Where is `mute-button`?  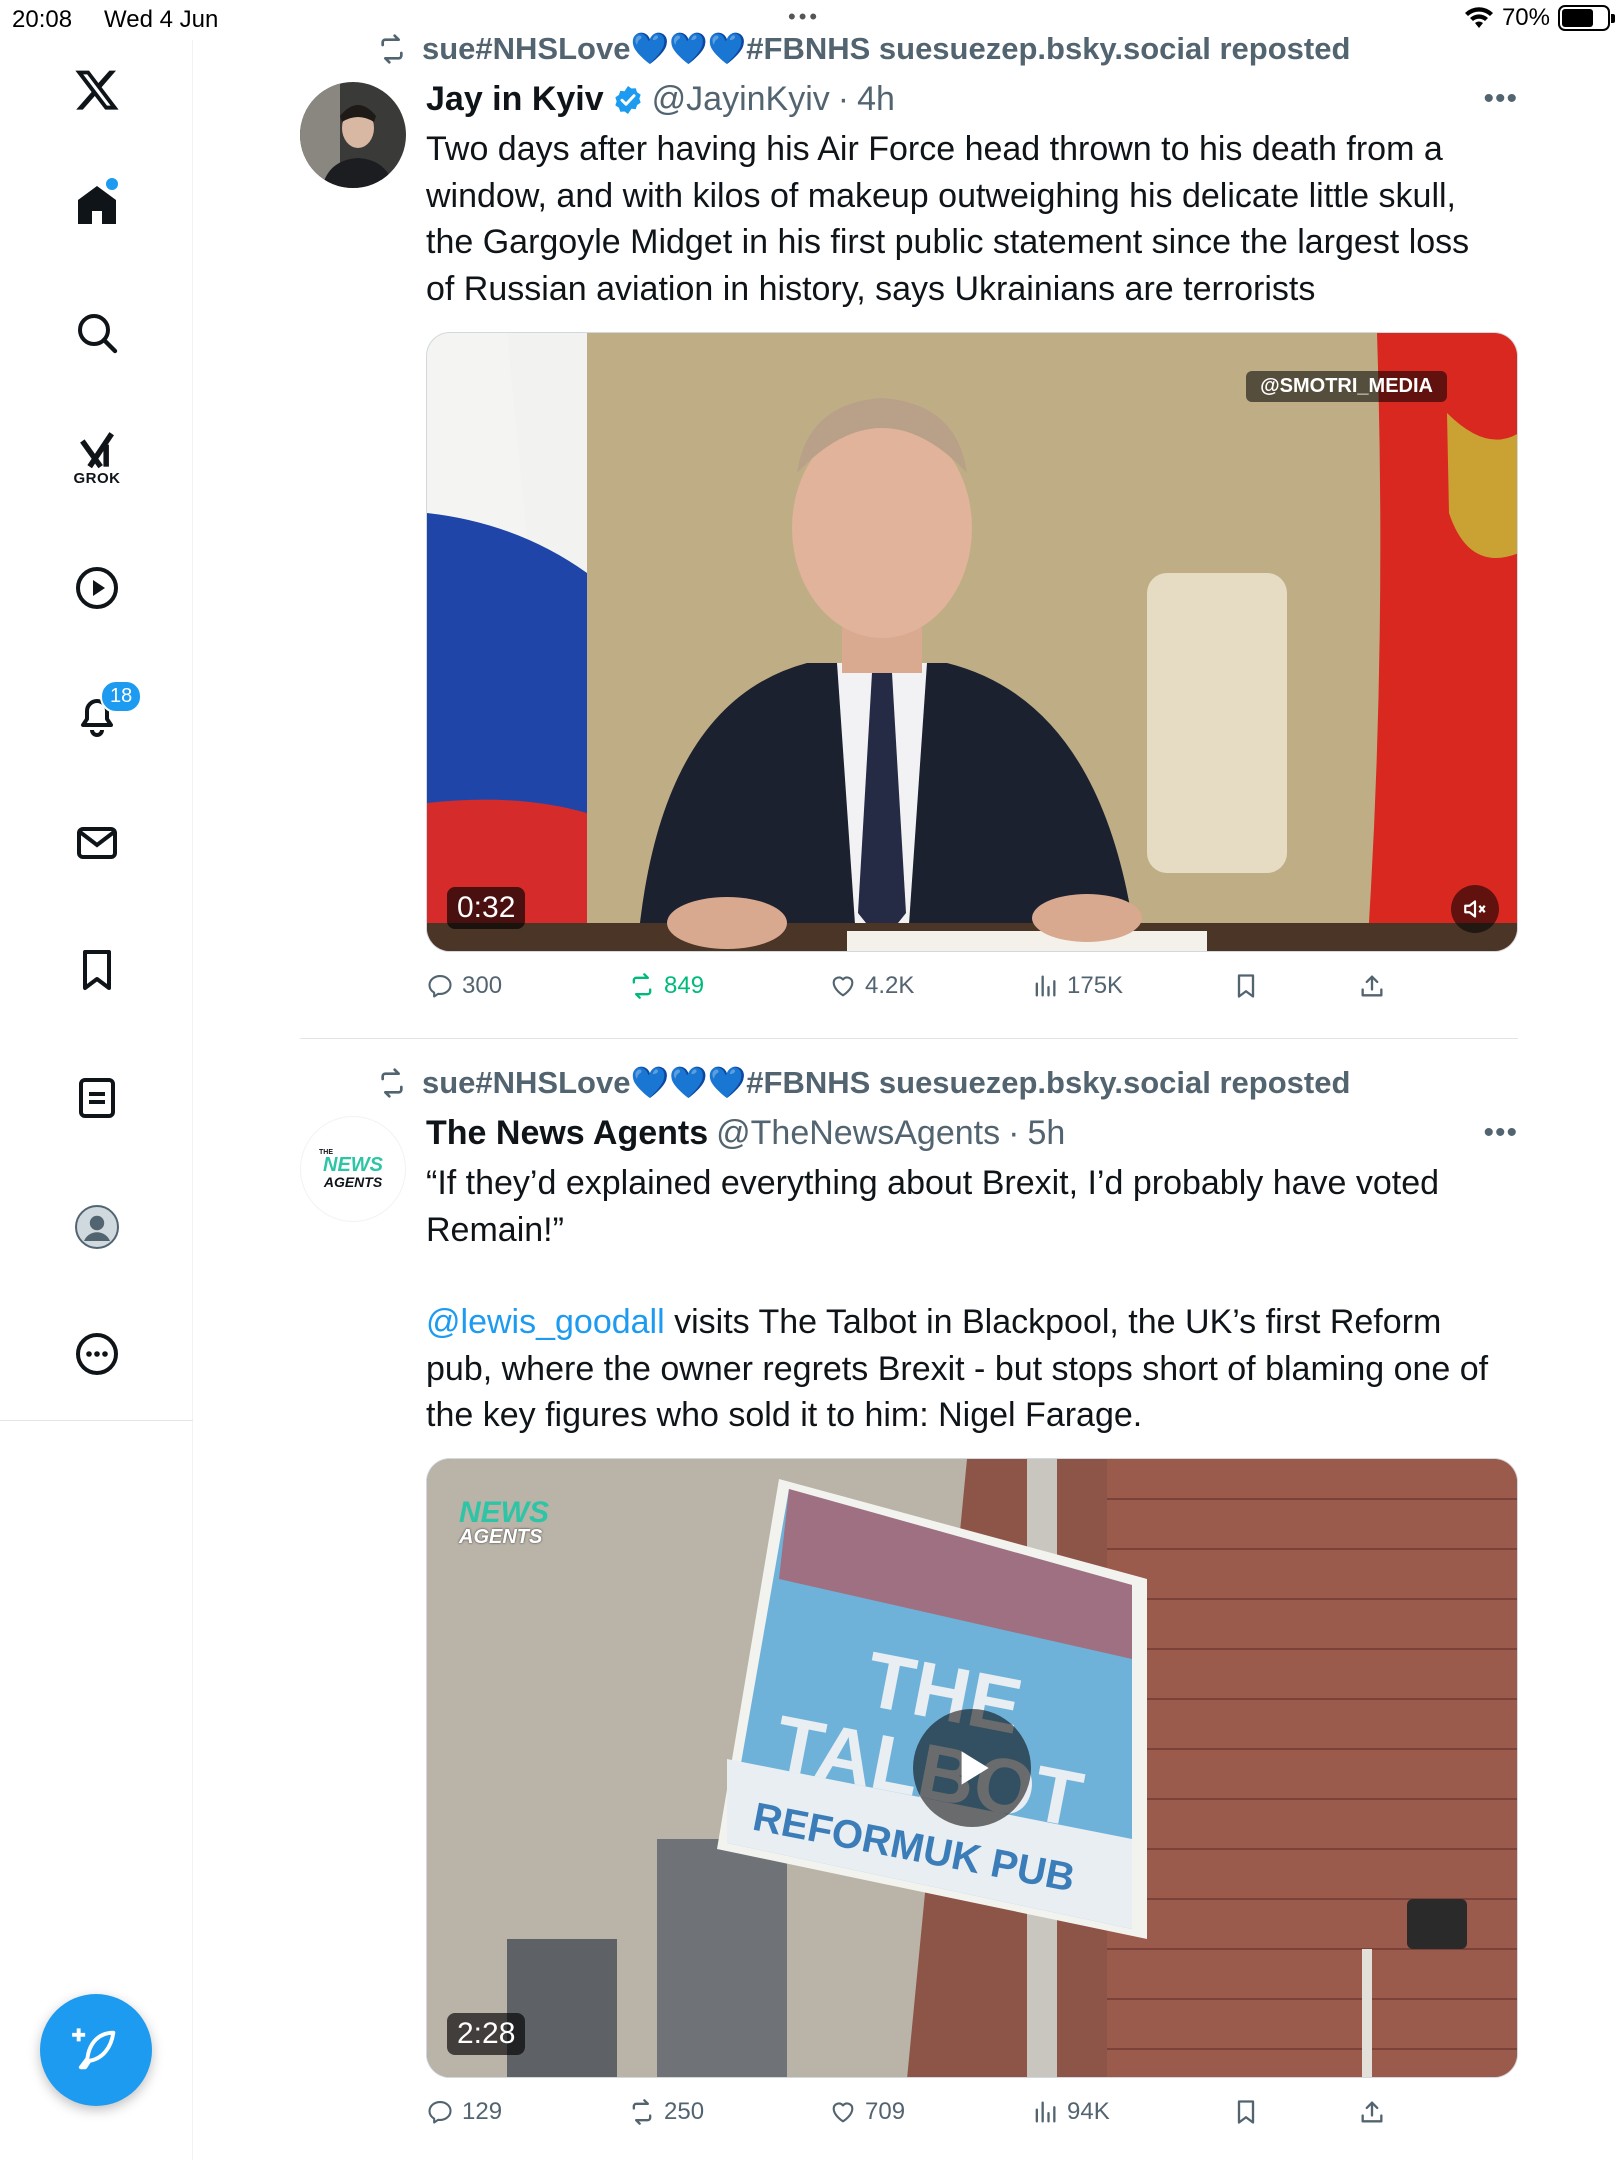 mute-button is located at coordinates (1475, 909).